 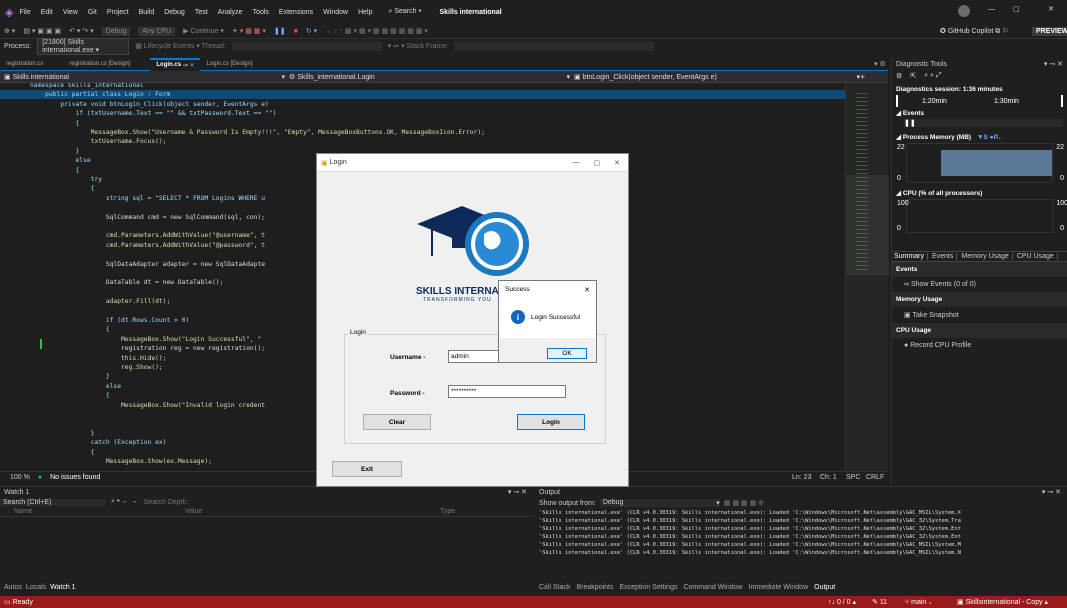 What do you see at coordinates (100, 95) in the screenshot?
I see `code-line: public partial class Login : Form` at bounding box center [100, 95].